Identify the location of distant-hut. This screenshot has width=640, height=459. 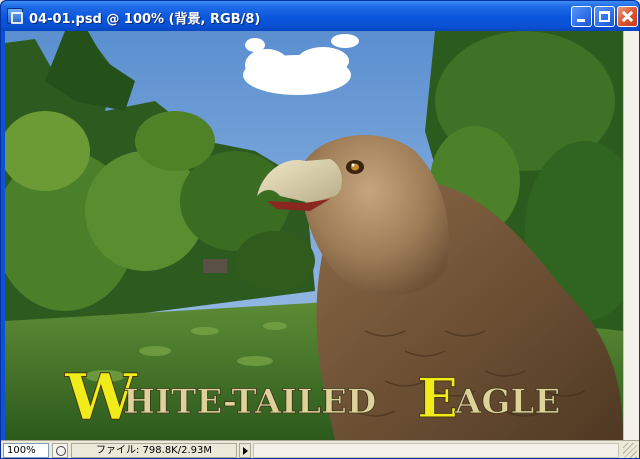
(215, 266).